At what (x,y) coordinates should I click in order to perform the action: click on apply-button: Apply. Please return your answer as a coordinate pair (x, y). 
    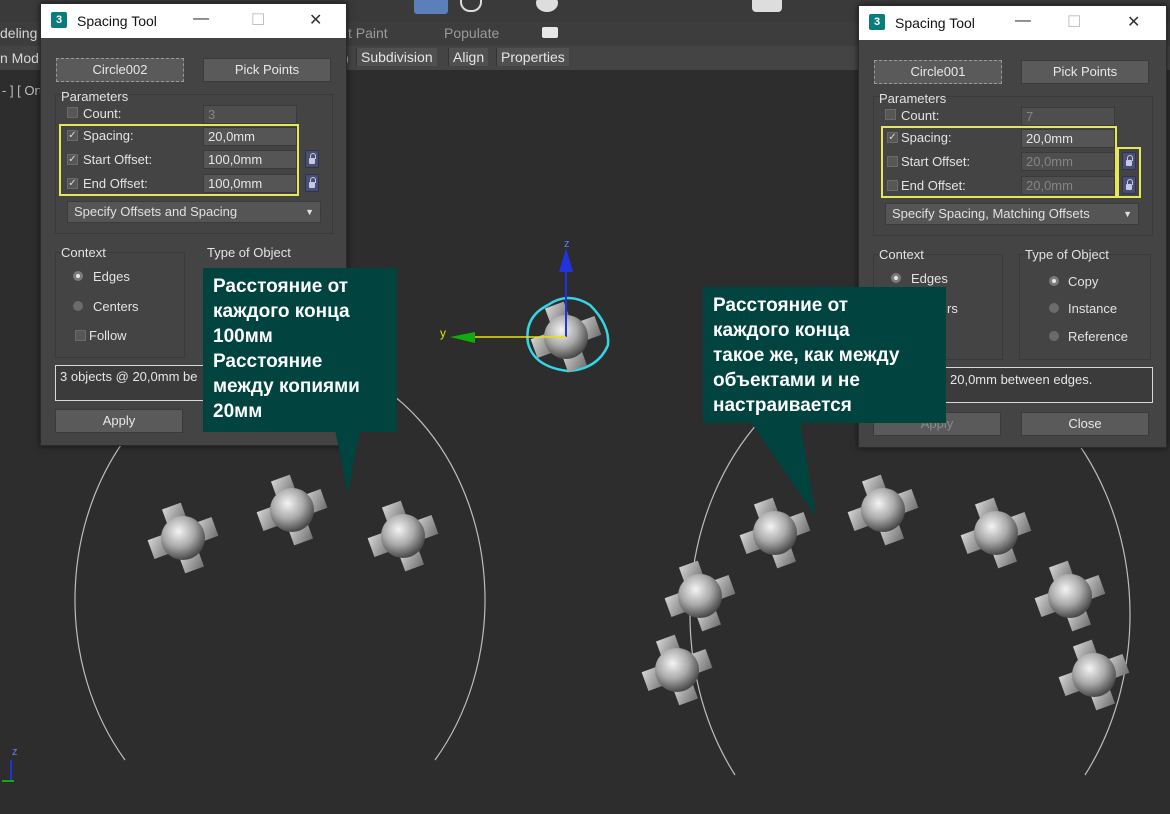
    Looking at the image, I should click on (119, 421).